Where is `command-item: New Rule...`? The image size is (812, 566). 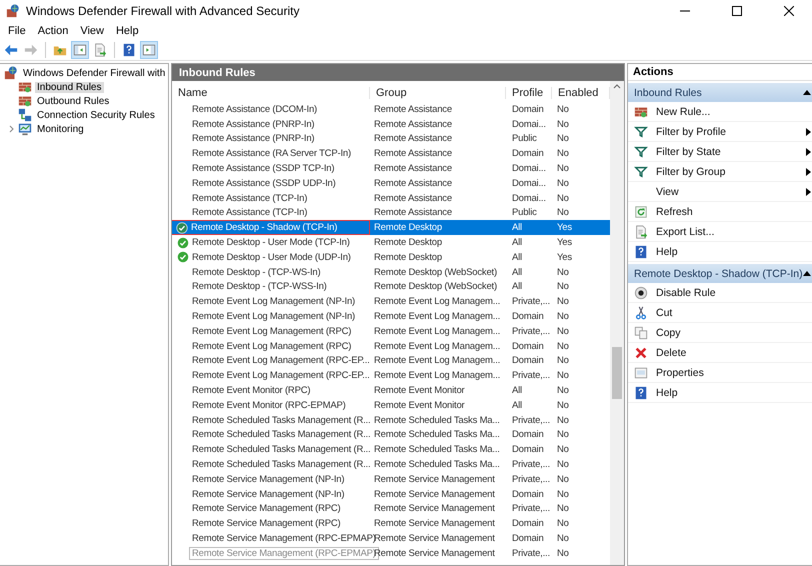 command-item: New Rule... is located at coordinates (720, 112).